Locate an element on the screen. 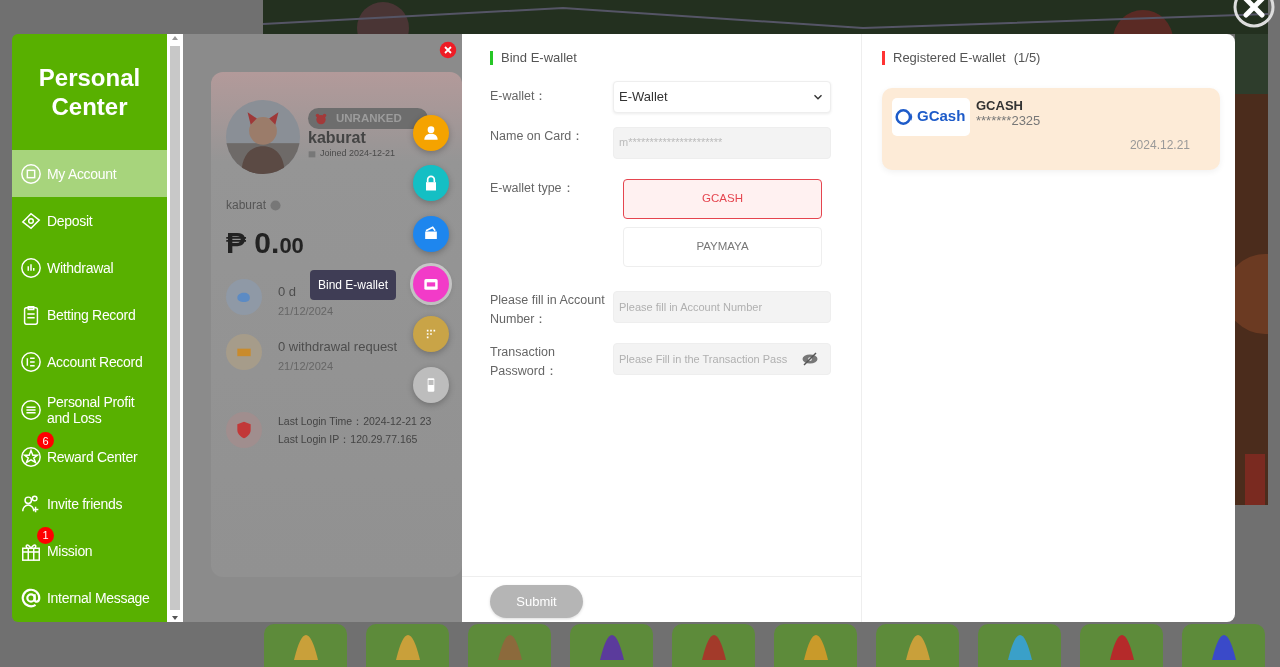 Image resolution: width=1280 pixels, height=667 pixels. shield-icon is located at coordinates (244, 430).